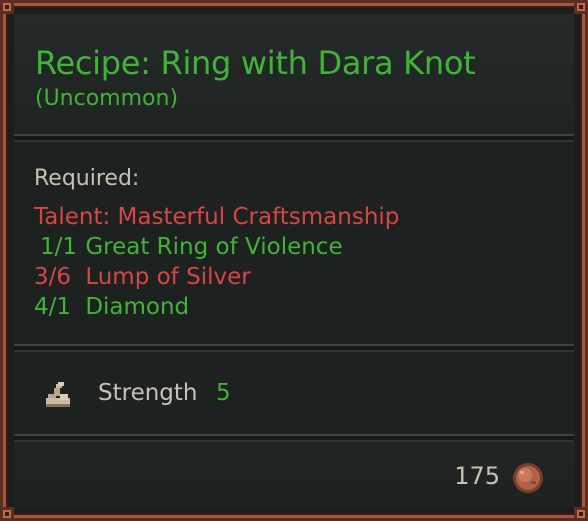  Describe the element at coordinates (58, 394) in the screenshot. I see `flexed-arm-icon` at that location.